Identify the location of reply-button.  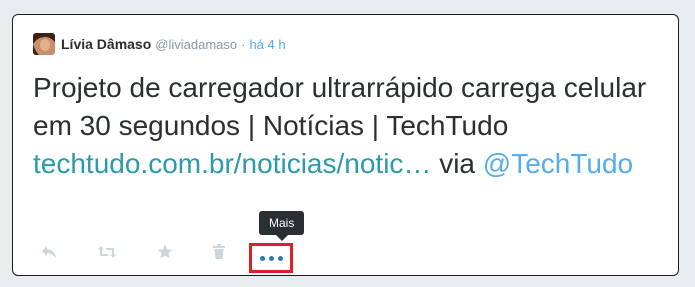
(49, 254).